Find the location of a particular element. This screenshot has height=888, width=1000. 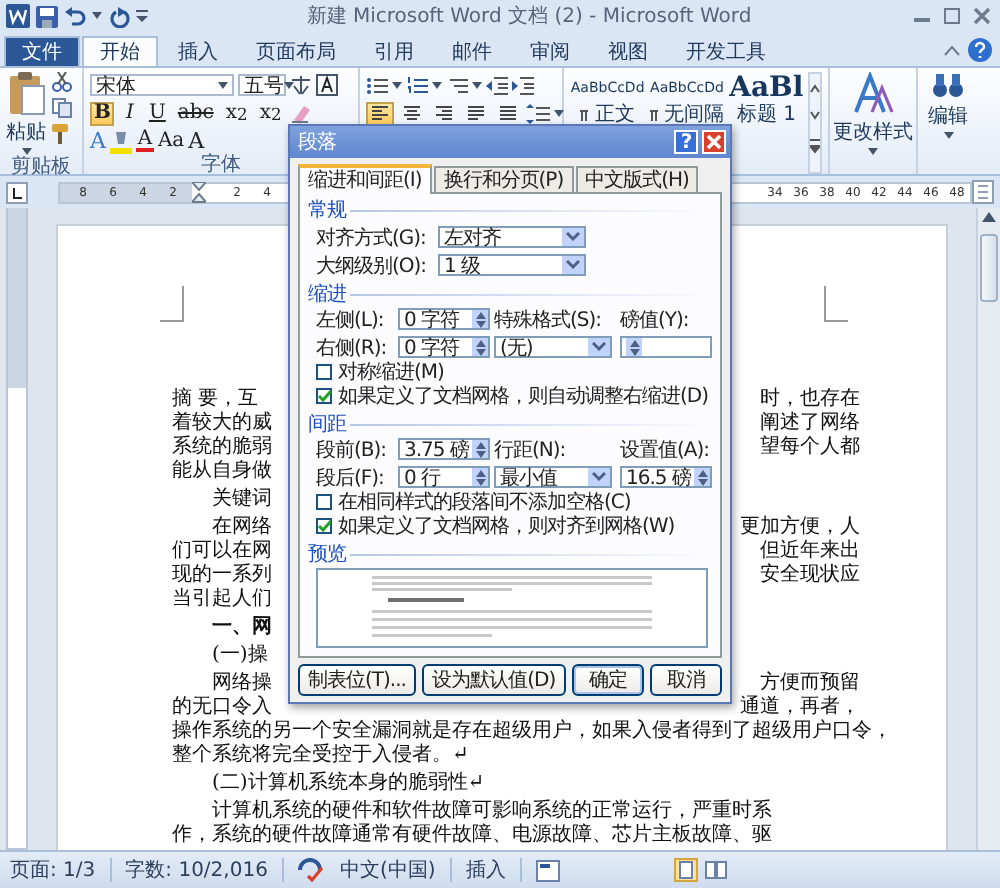

scissors-icon is located at coordinates (62, 82).